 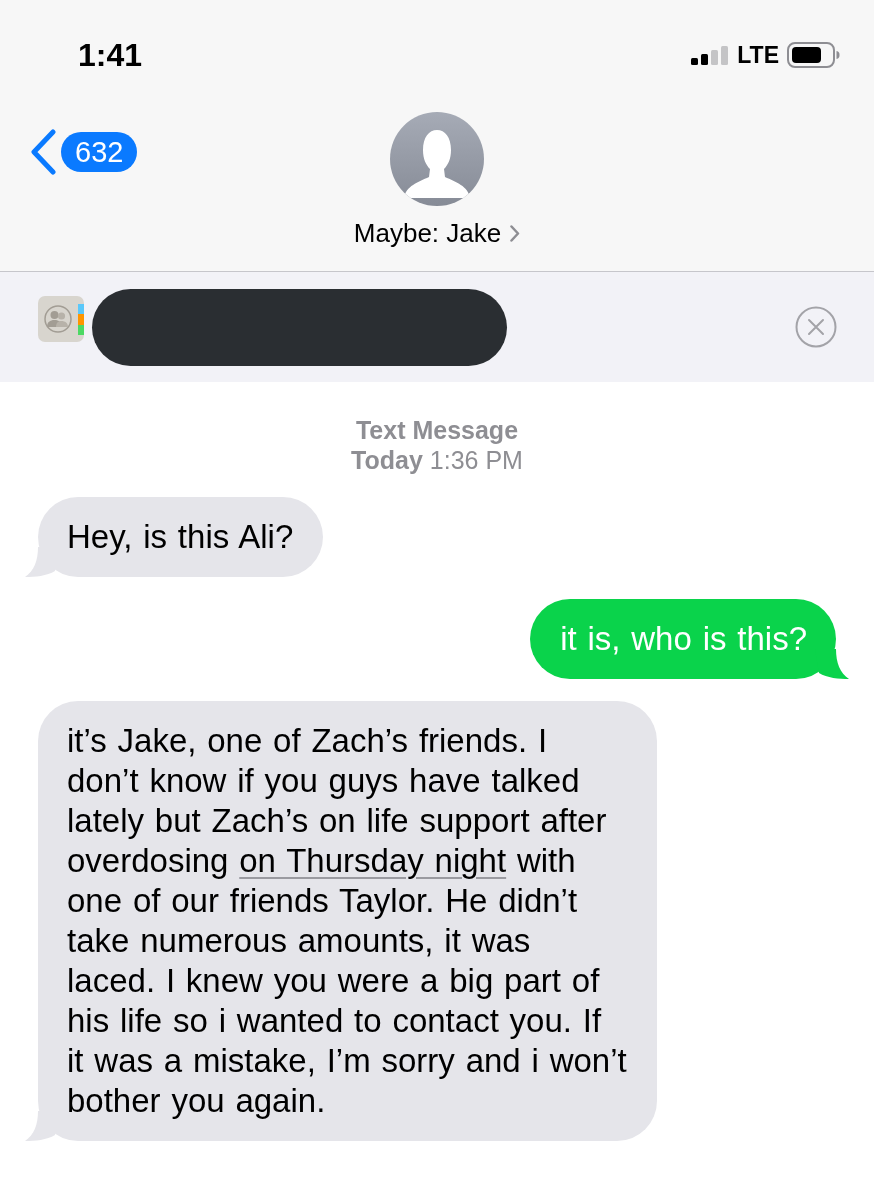 What do you see at coordinates (61, 319) in the screenshot?
I see `contacts-app-icon` at bounding box center [61, 319].